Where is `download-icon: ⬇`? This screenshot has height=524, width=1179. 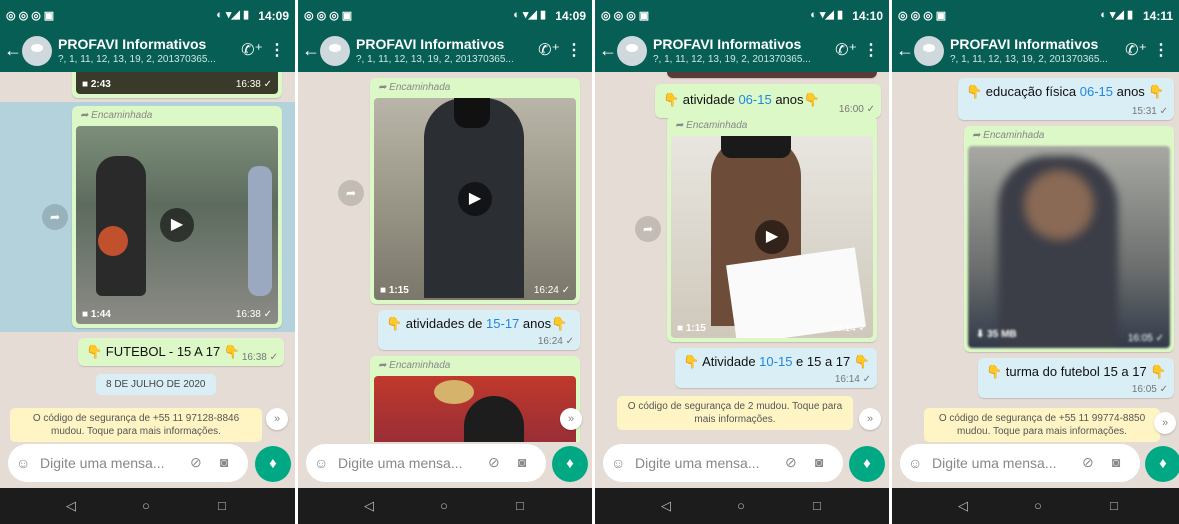 download-icon: ⬇ is located at coordinates (980, 334).